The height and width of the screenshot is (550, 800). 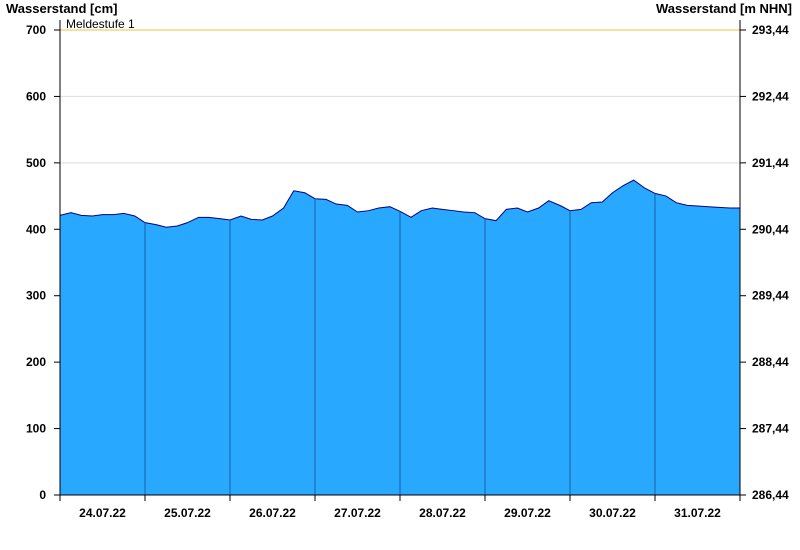 I want to click on x-tick-label: 24.07.22, so click(x=102, y=513).